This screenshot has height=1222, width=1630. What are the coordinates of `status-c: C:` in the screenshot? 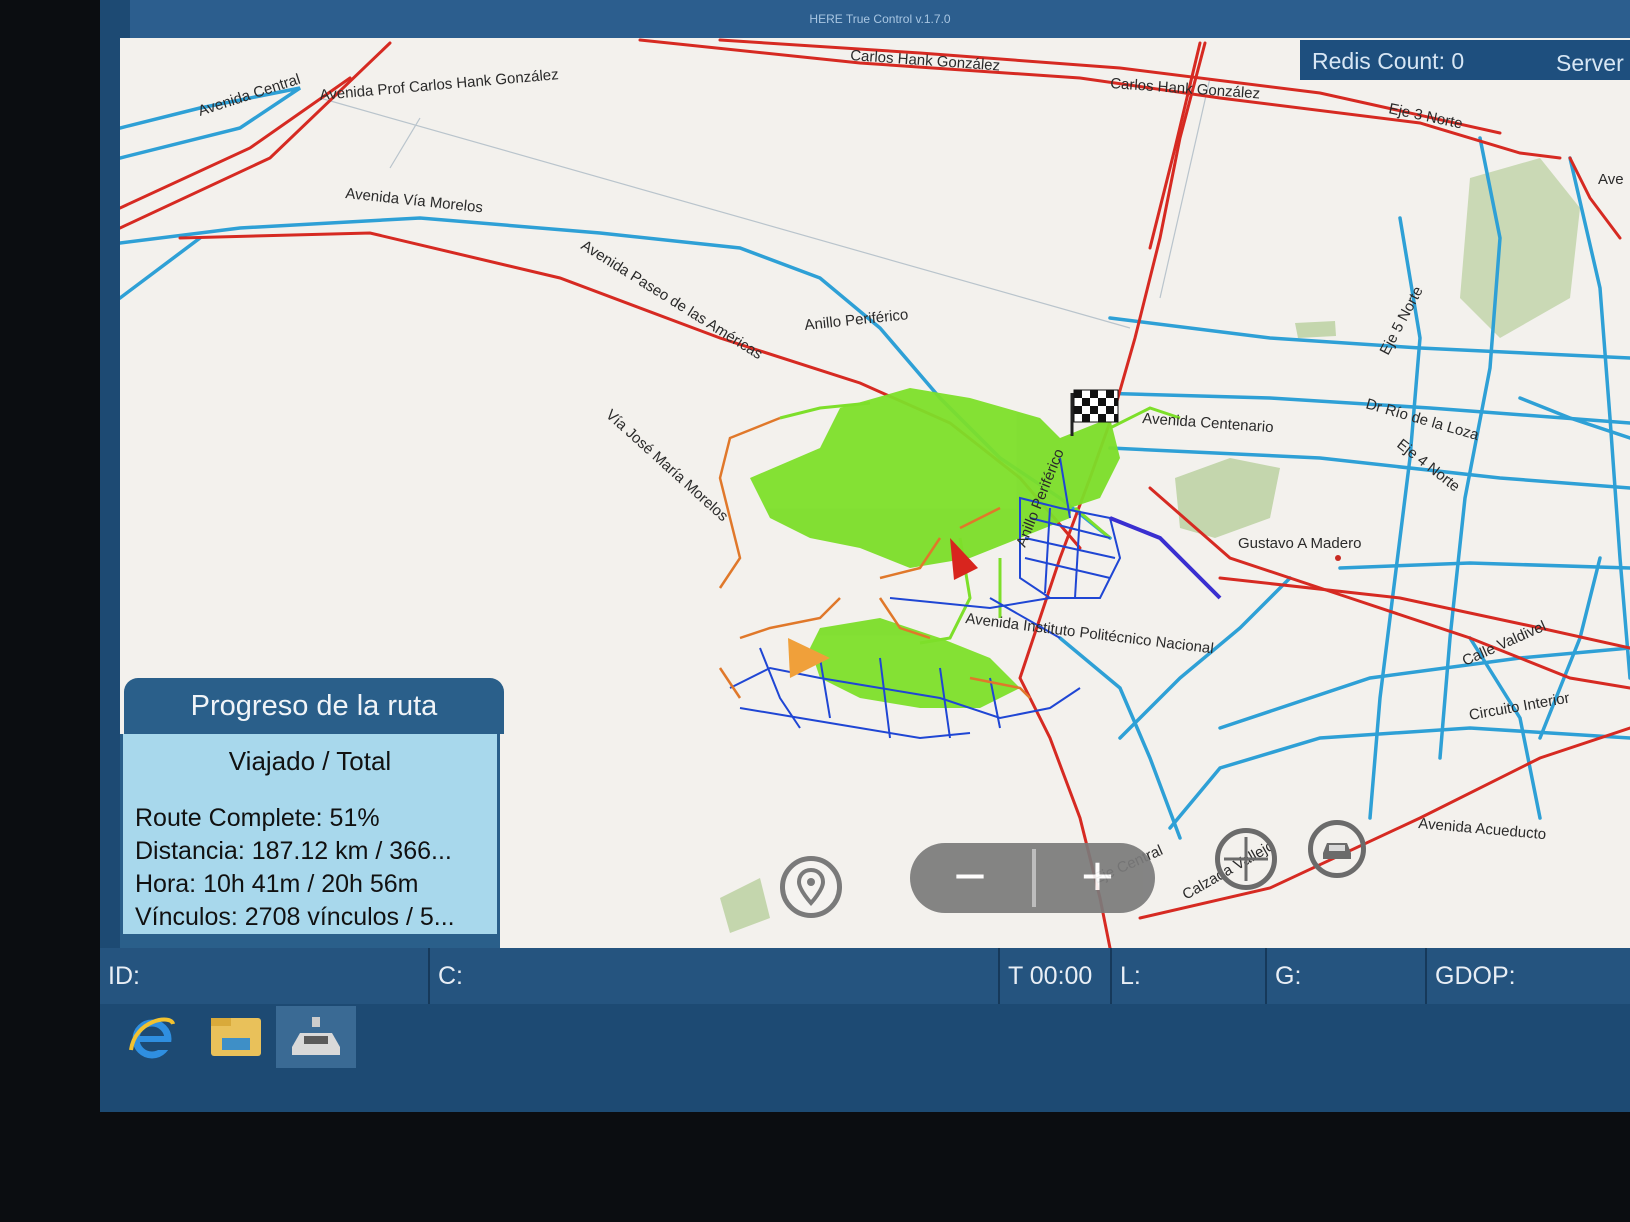 It's located at (445, 976).